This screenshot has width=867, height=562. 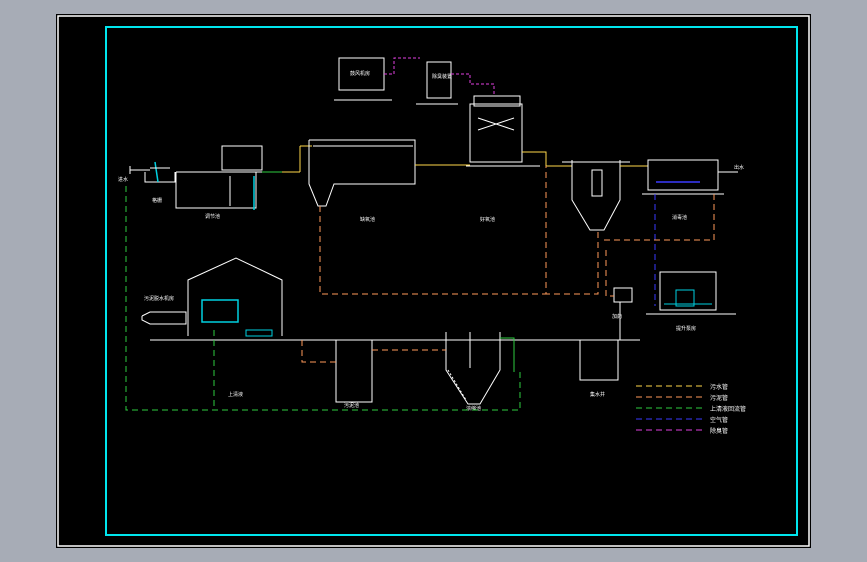 What do you see at coordinates (212, 216) in the screenshot?
I see `equal-tank-label: 调节池` at bounding box center [212, 216].